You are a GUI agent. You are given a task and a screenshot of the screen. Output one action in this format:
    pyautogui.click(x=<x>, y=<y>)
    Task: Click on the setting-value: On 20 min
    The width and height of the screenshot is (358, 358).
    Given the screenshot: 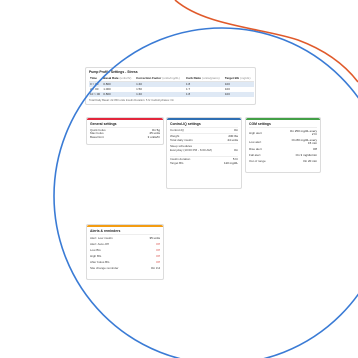 What is the action you would take?
    pyautogui.click(x=310, y=161)
    